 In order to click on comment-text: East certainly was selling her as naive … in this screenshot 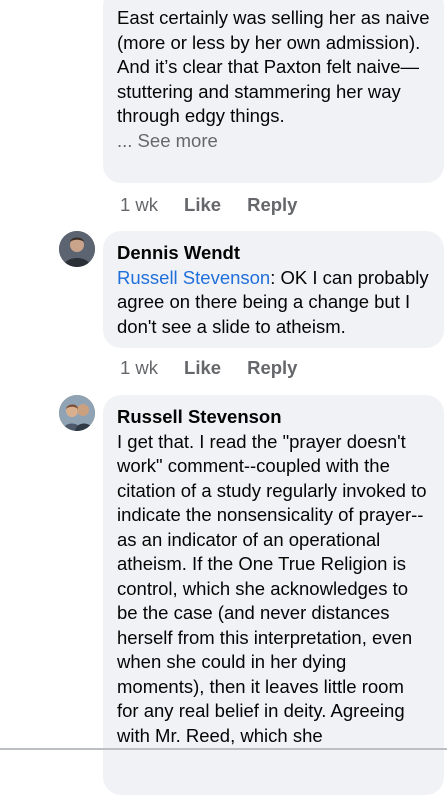, I will do `click(273, 66)`.